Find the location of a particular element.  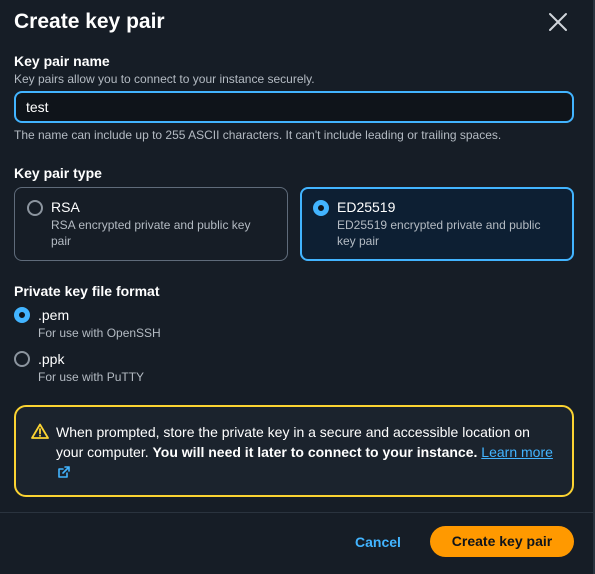

dialog-header: Create key pair is located at coordinates (296, 22).